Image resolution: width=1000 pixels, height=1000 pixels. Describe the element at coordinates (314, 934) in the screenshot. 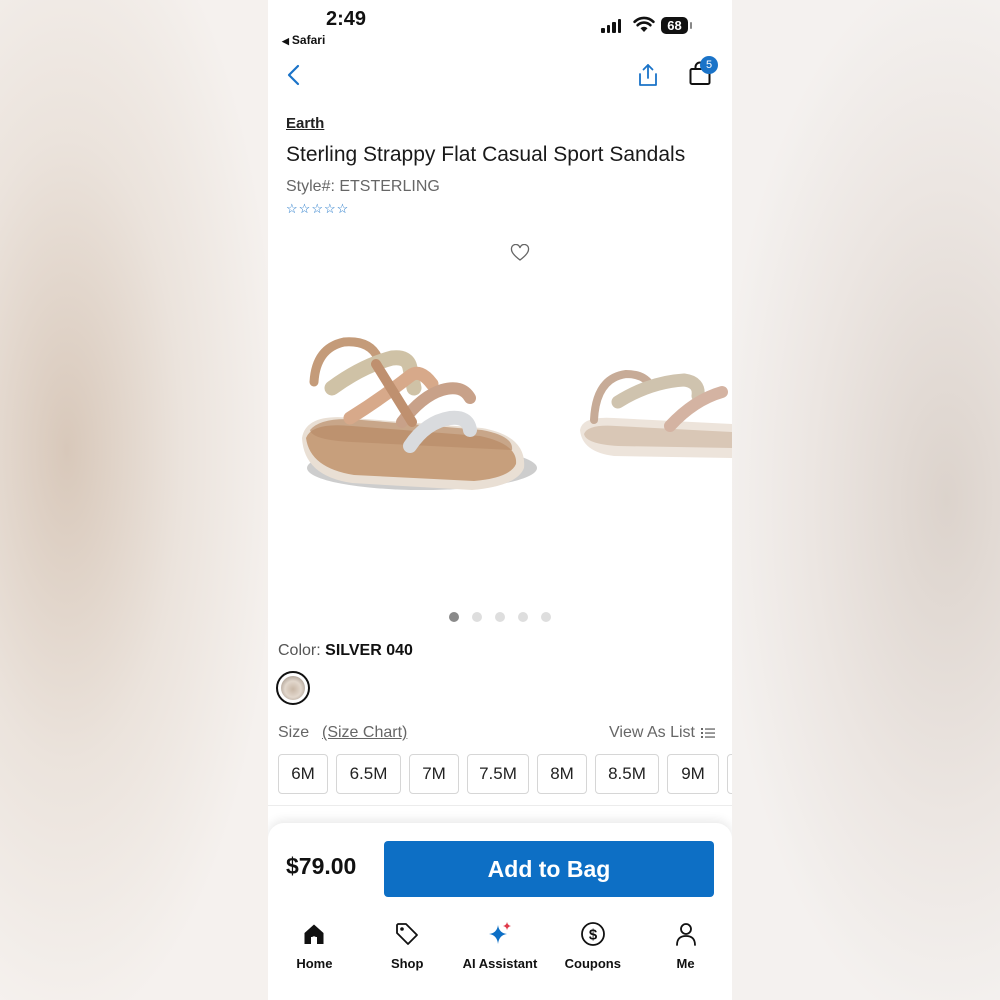

I see `home-icon` at that location.